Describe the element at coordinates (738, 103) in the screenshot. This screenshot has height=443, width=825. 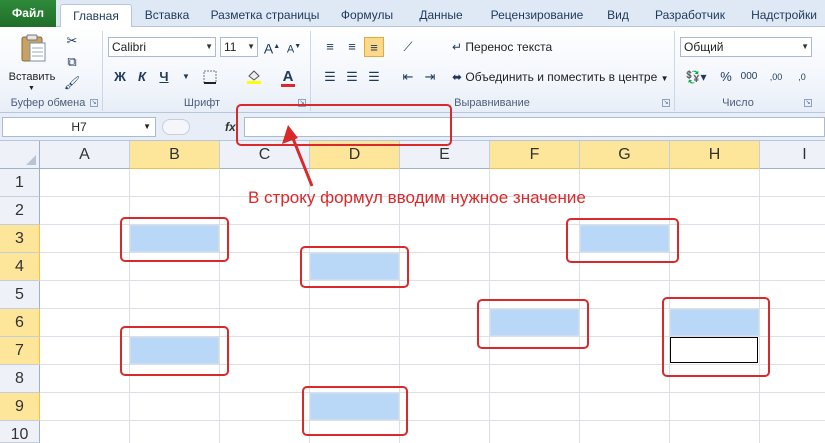
I see `number-group-label: Число` at that location.